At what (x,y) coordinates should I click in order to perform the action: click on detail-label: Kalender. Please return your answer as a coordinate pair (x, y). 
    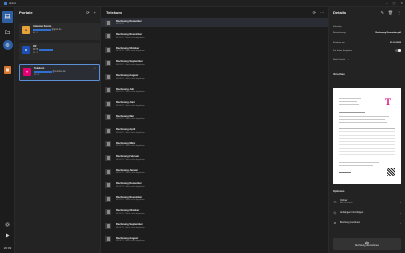
    Looking at the image, I should click on (337, 27).